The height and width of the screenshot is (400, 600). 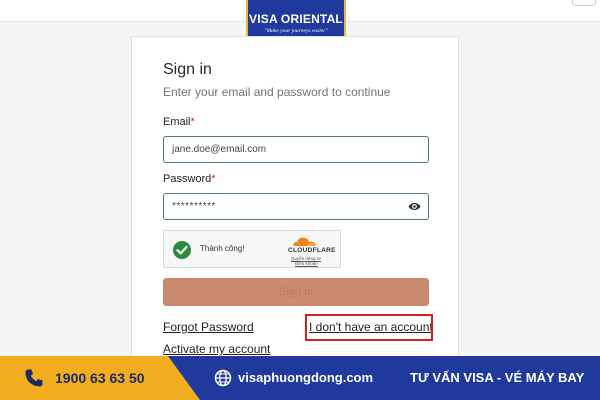 I want to click on forgot-password-link: Forgot Password, so click(x=208, y=327).